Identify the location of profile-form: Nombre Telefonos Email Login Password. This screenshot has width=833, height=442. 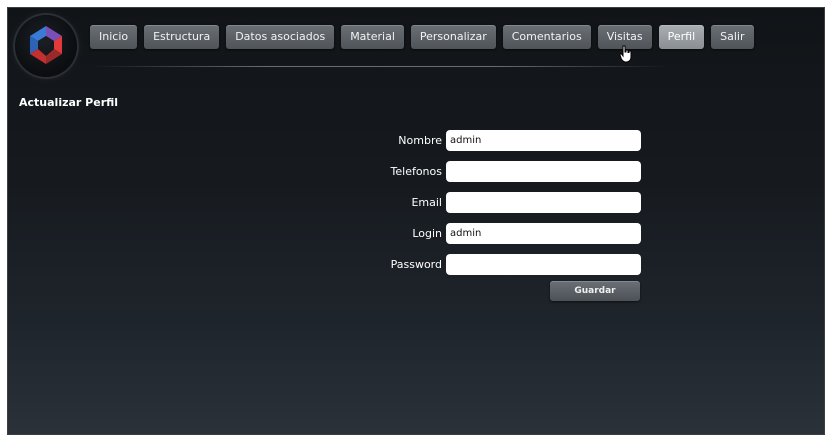
(509, 202).